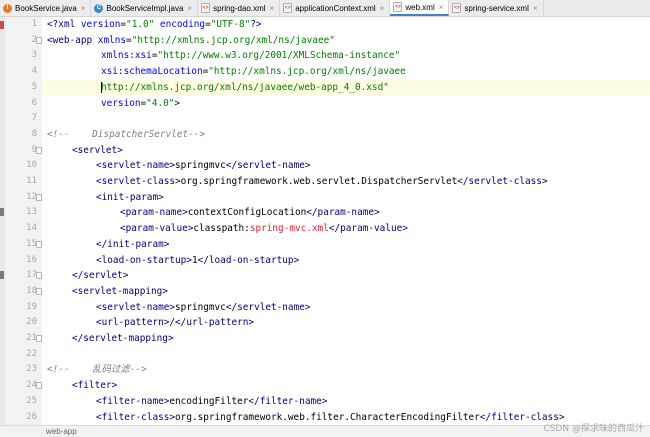  What do you see at coordinates (496, 8) in the screenshot?
I see `tab-spring-service-xml: <> spring-service.xml ×` at bounding box center [496, 8].